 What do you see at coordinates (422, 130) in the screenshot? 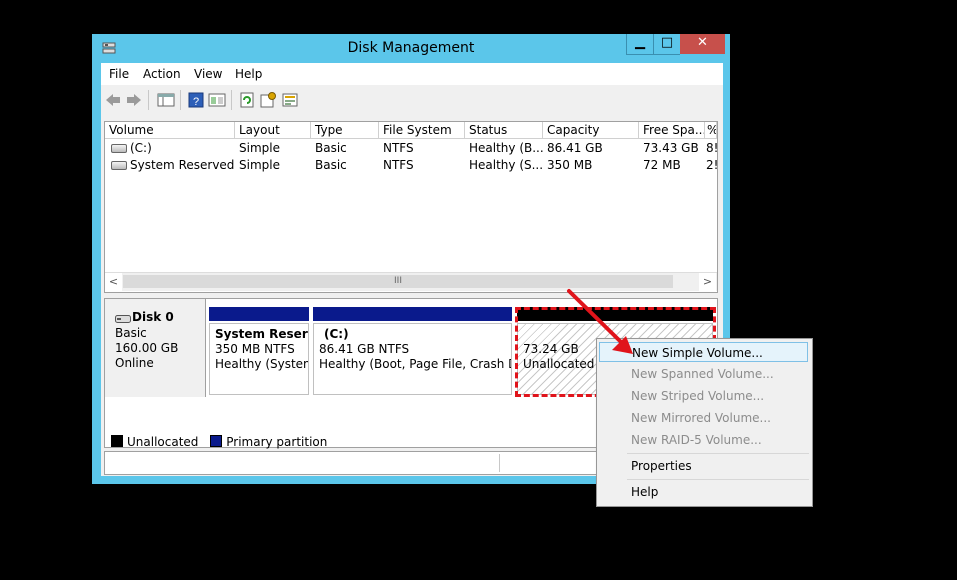
I see `column-header-file-system: File System` at bounding box center [422, 130].